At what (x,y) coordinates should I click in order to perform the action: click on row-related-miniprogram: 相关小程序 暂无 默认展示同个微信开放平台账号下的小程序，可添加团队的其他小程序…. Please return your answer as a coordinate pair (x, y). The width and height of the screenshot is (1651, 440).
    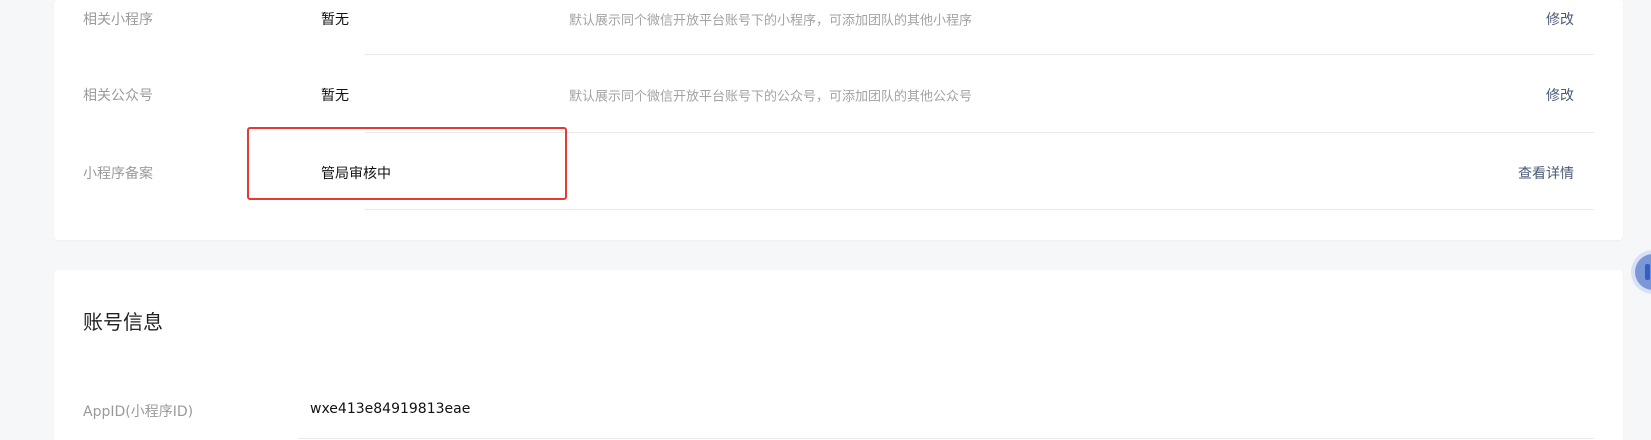
    Looking at the image, I should click on (838, 28).